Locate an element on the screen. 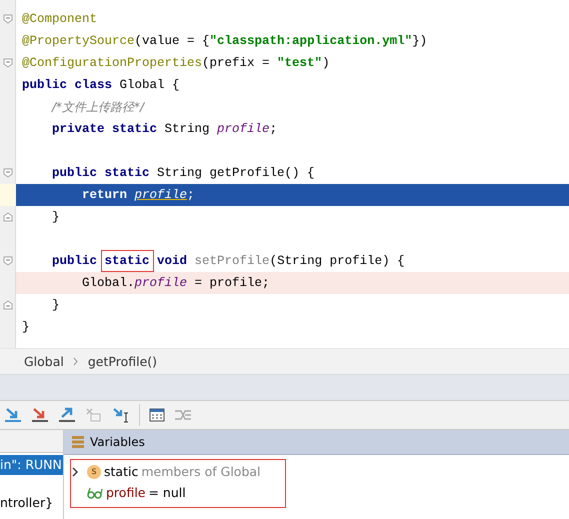 The height and width of the screenshot is (519, 569). static-badge: s is located at coordinates (94, 471).